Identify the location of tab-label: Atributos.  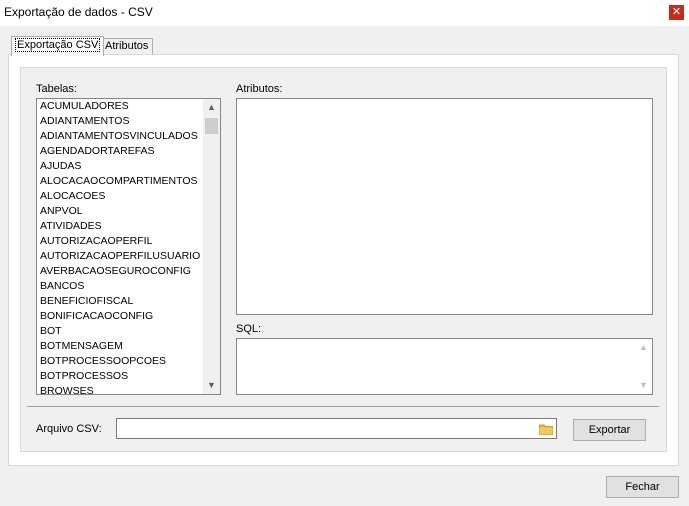
(127, 46).